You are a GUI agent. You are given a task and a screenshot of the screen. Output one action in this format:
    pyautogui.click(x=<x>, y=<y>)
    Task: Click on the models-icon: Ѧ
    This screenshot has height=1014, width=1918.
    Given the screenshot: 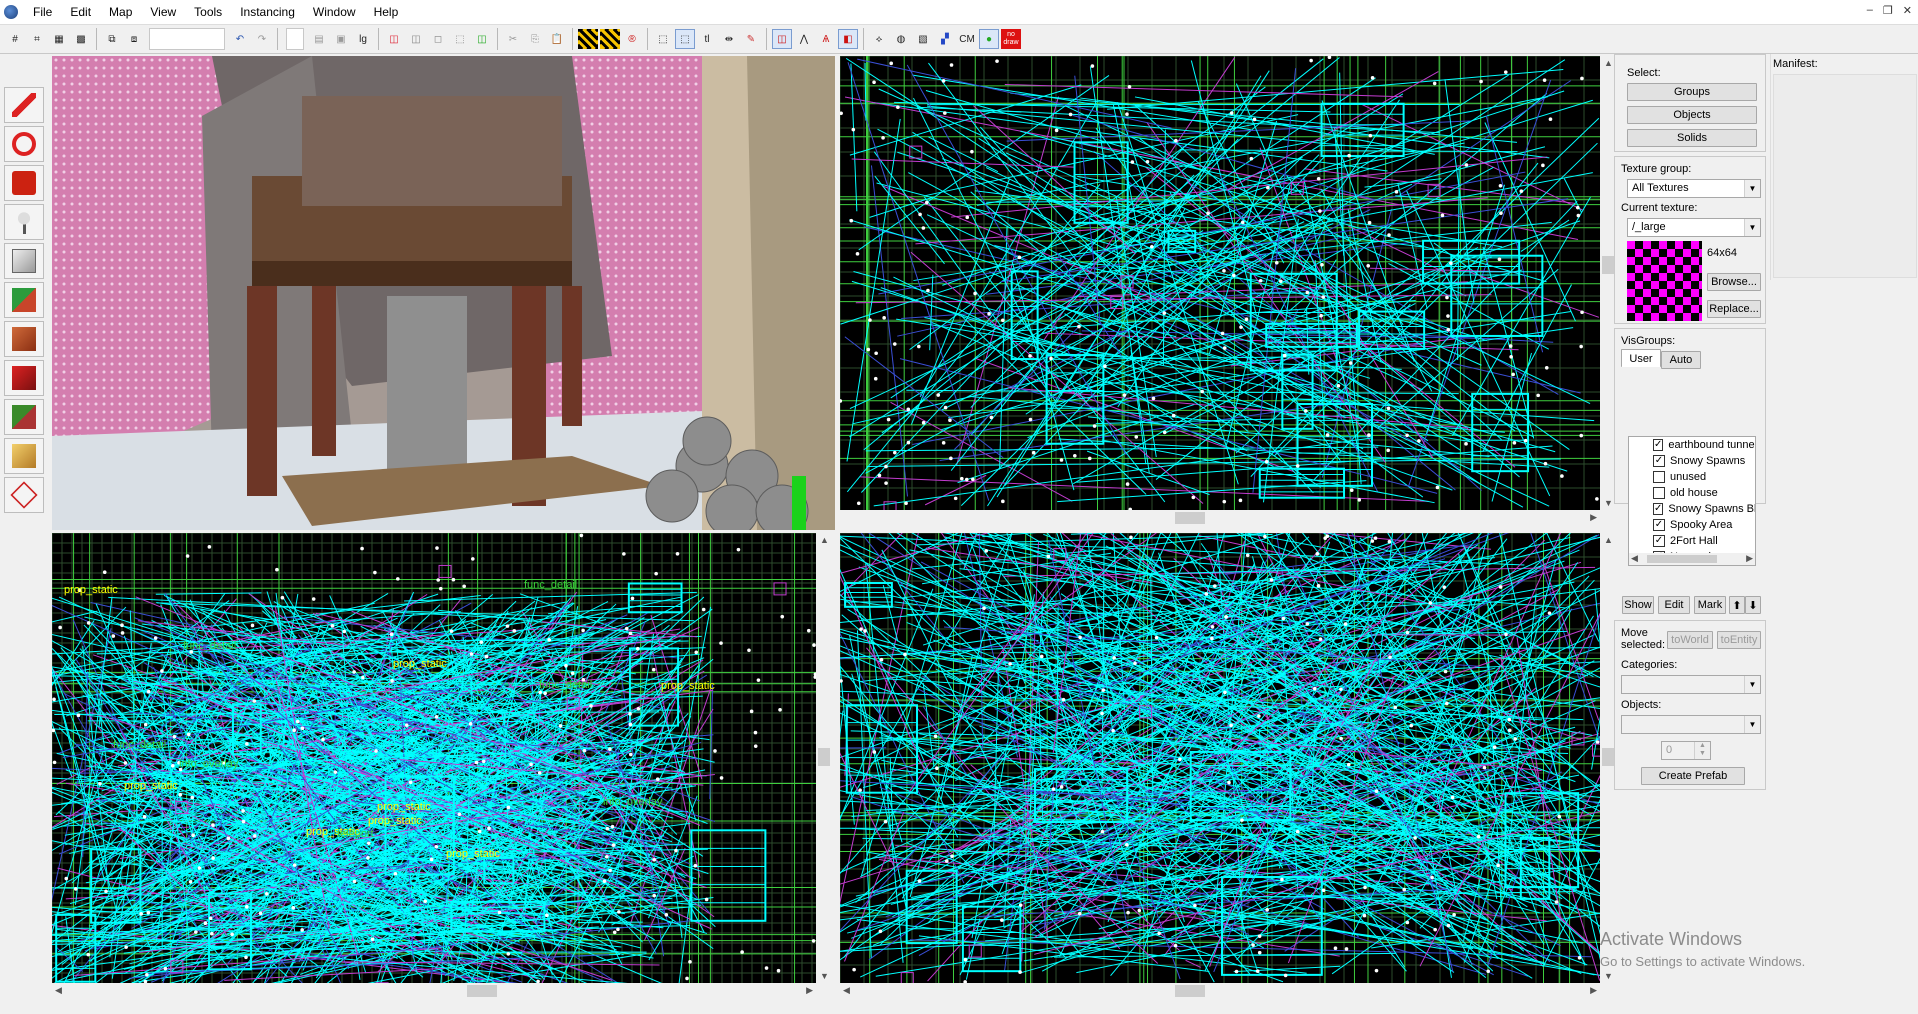 What is the action you would take?
    pyautogui.click(x=826, y=39)
    